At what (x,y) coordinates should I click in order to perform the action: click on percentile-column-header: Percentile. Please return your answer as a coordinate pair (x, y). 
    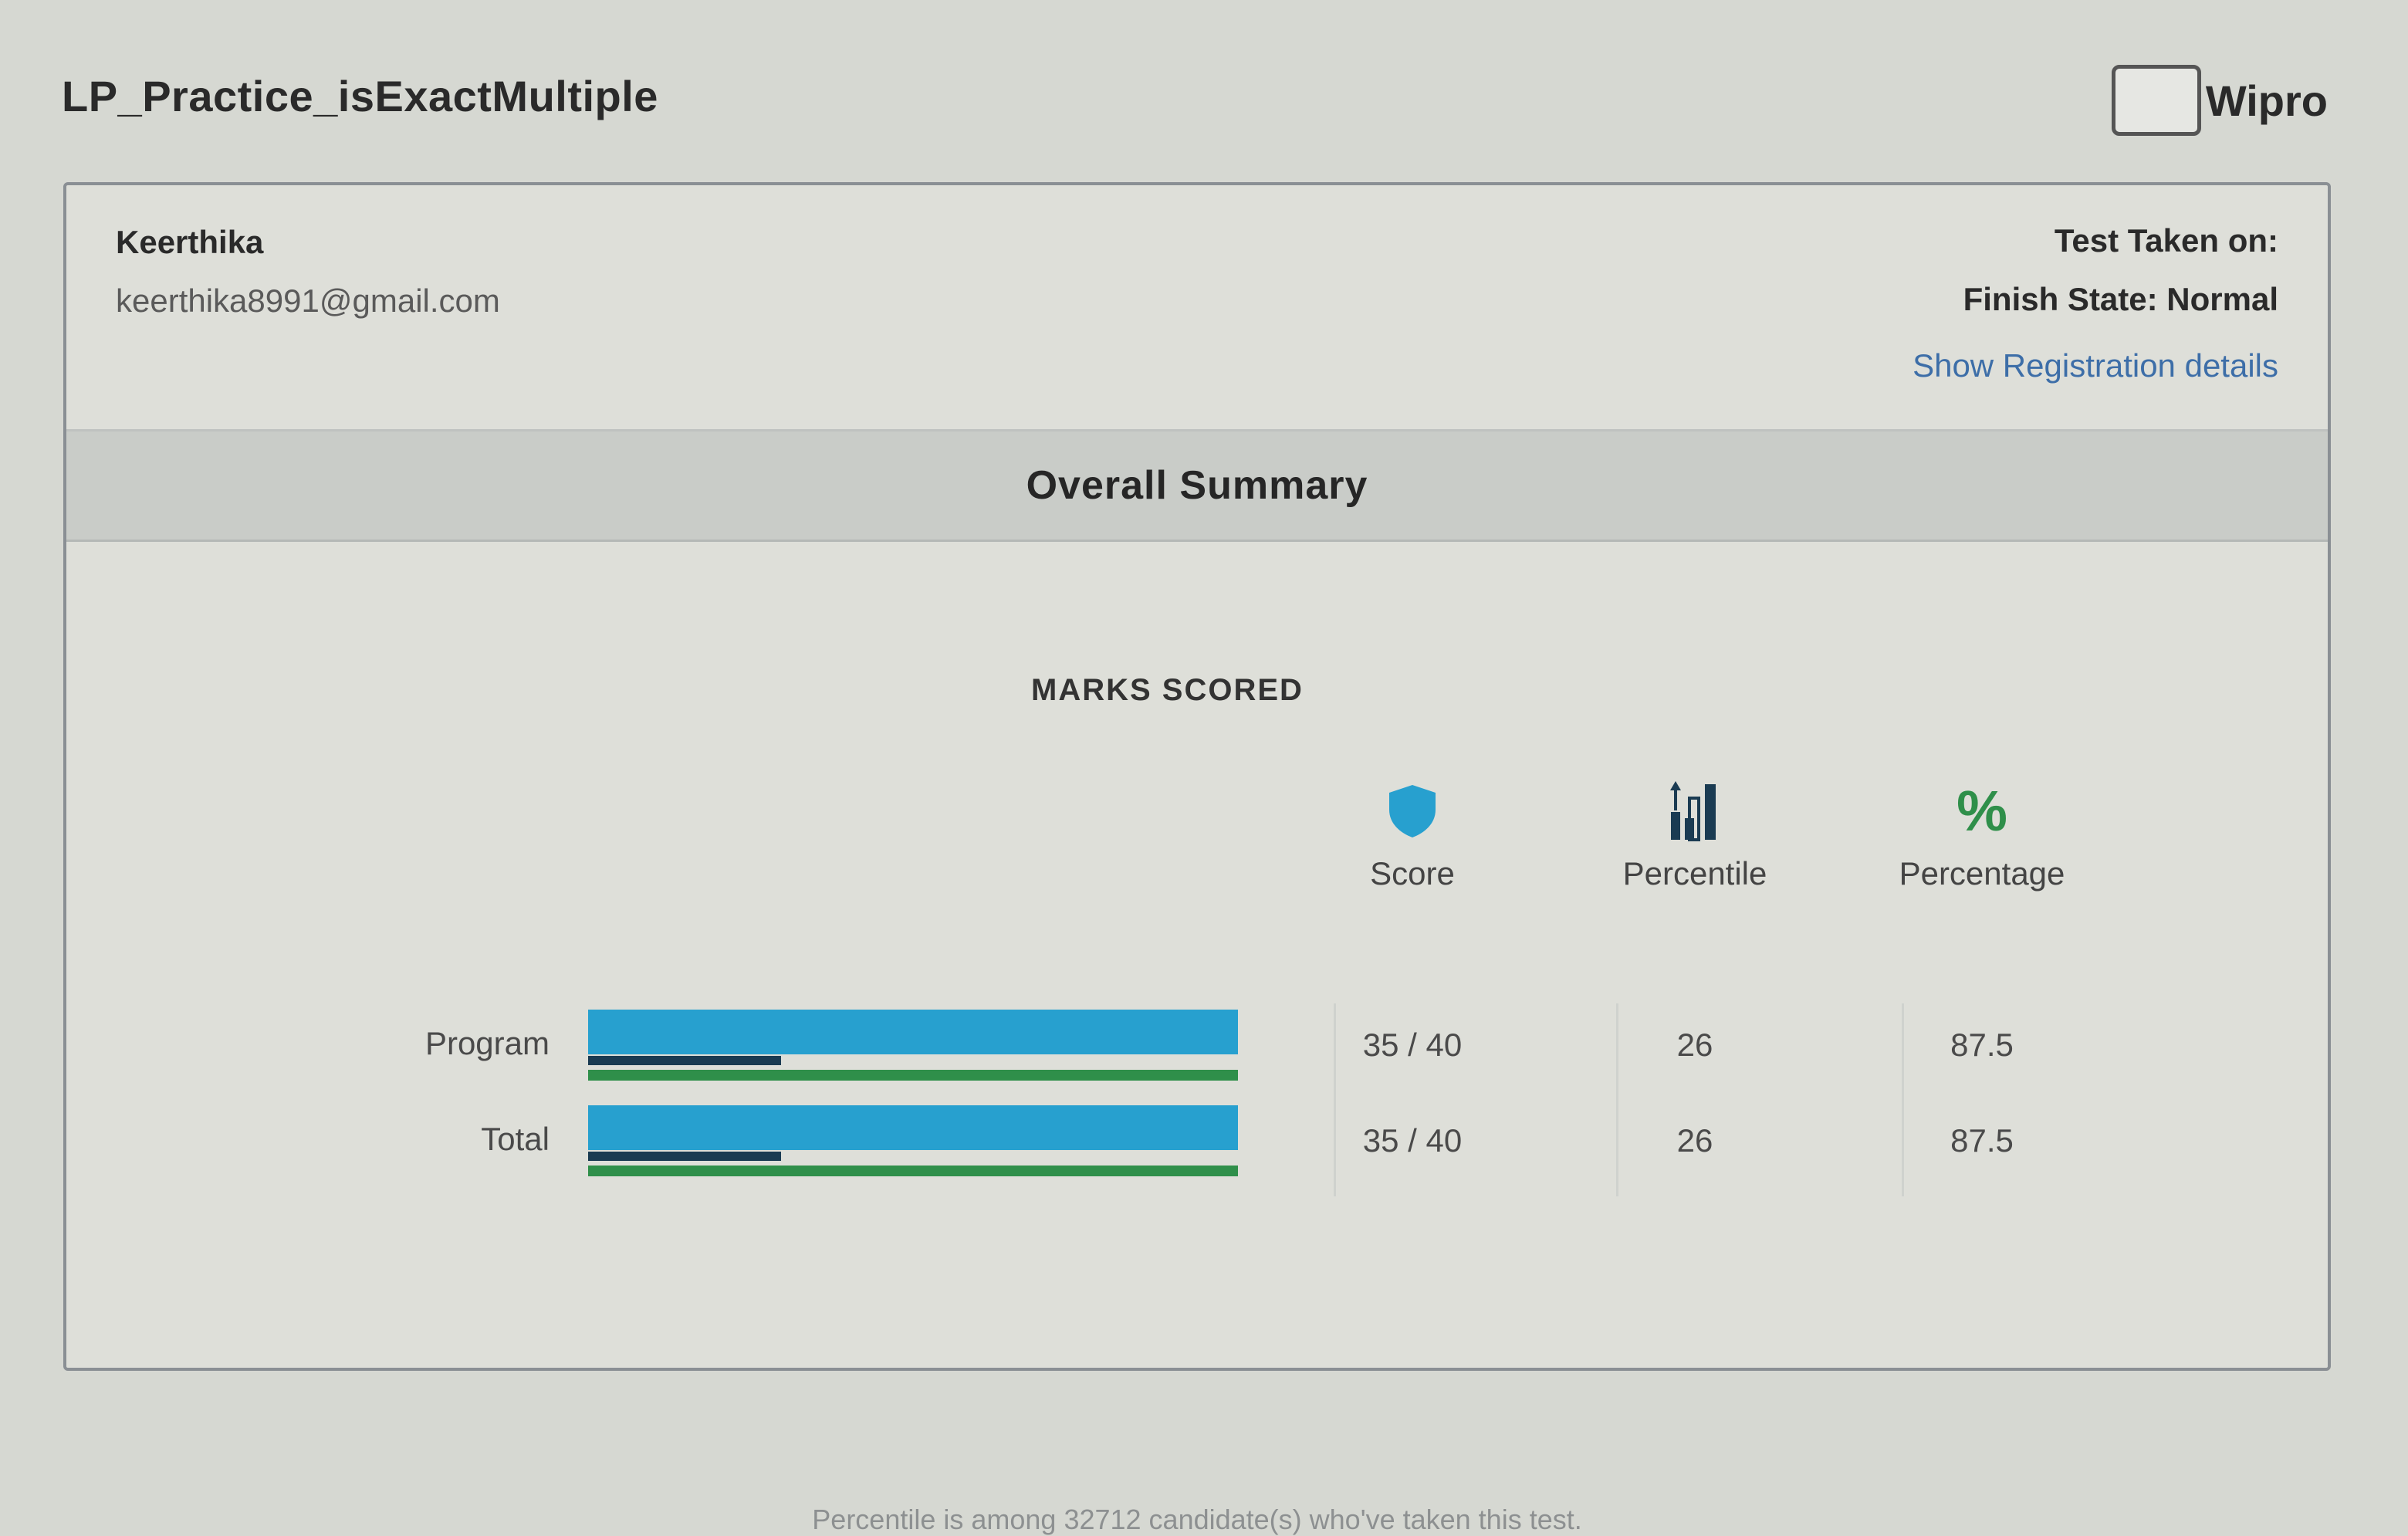
    Looking at the image, I should click on (1694, 835).